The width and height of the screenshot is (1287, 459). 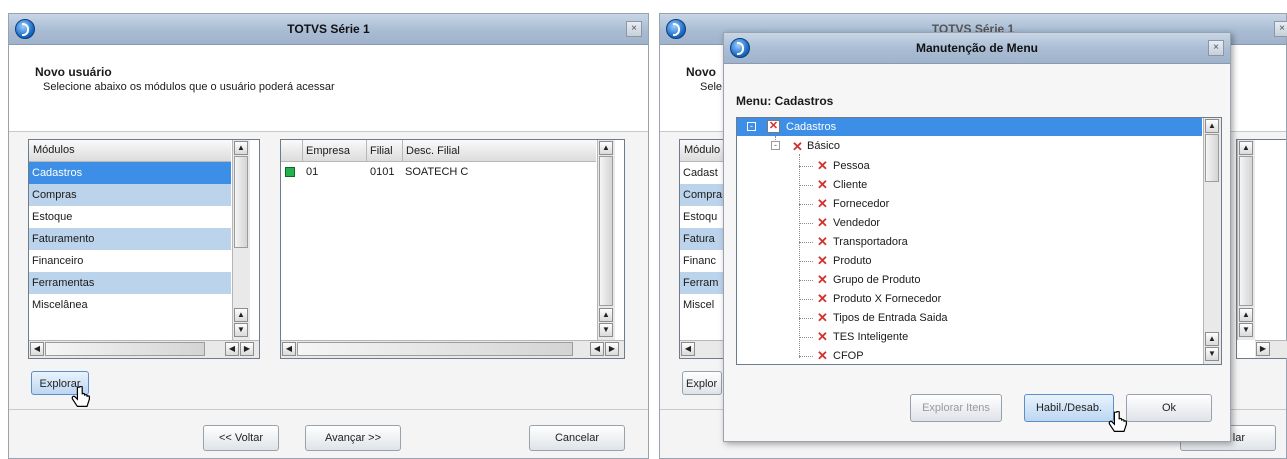 I want to click on tree-item-label: Produto X Fornecedor, so click(x=887, y=299).